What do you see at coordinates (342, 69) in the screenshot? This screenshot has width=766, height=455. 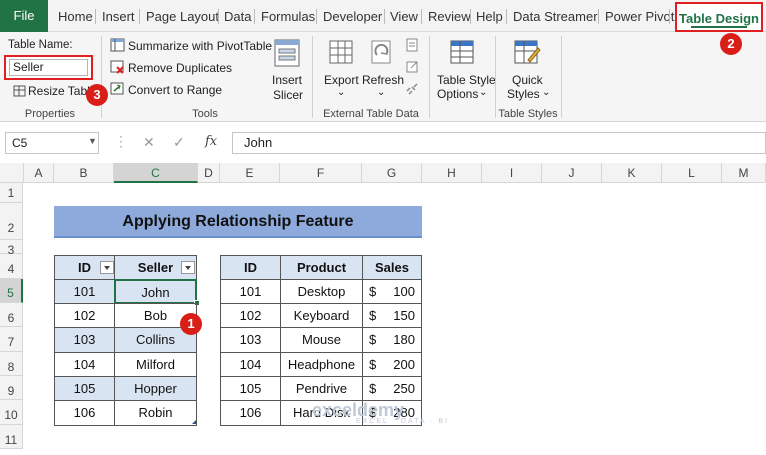 I see `export-button: Export ⌄` at bounding box center [342, 69].